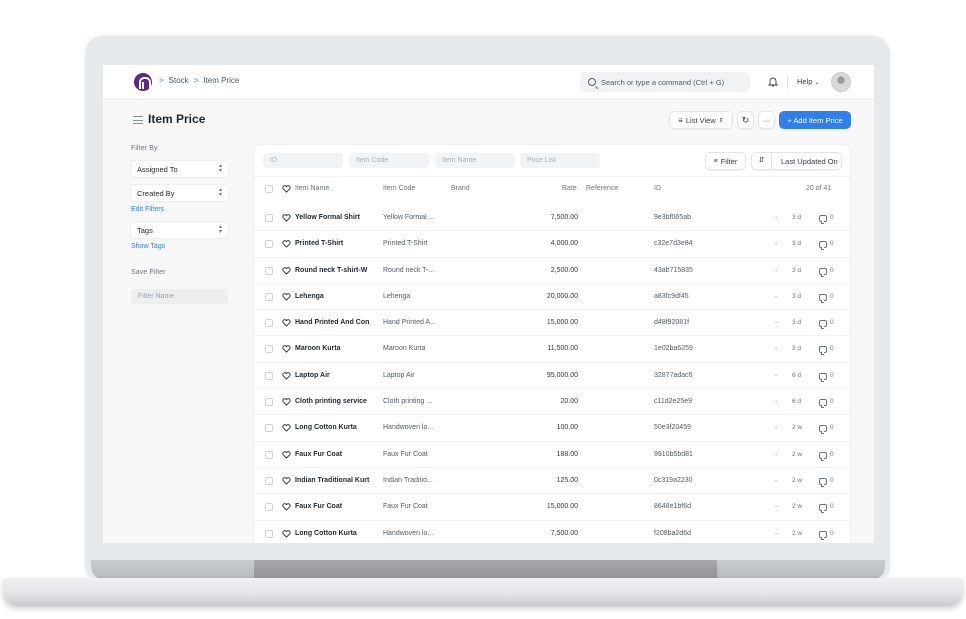 The width and height of the screenshot is (966, 619). Describe the element at coordinates (560, 160) in the screenshot. I see `price-list-filter-input` at that location.